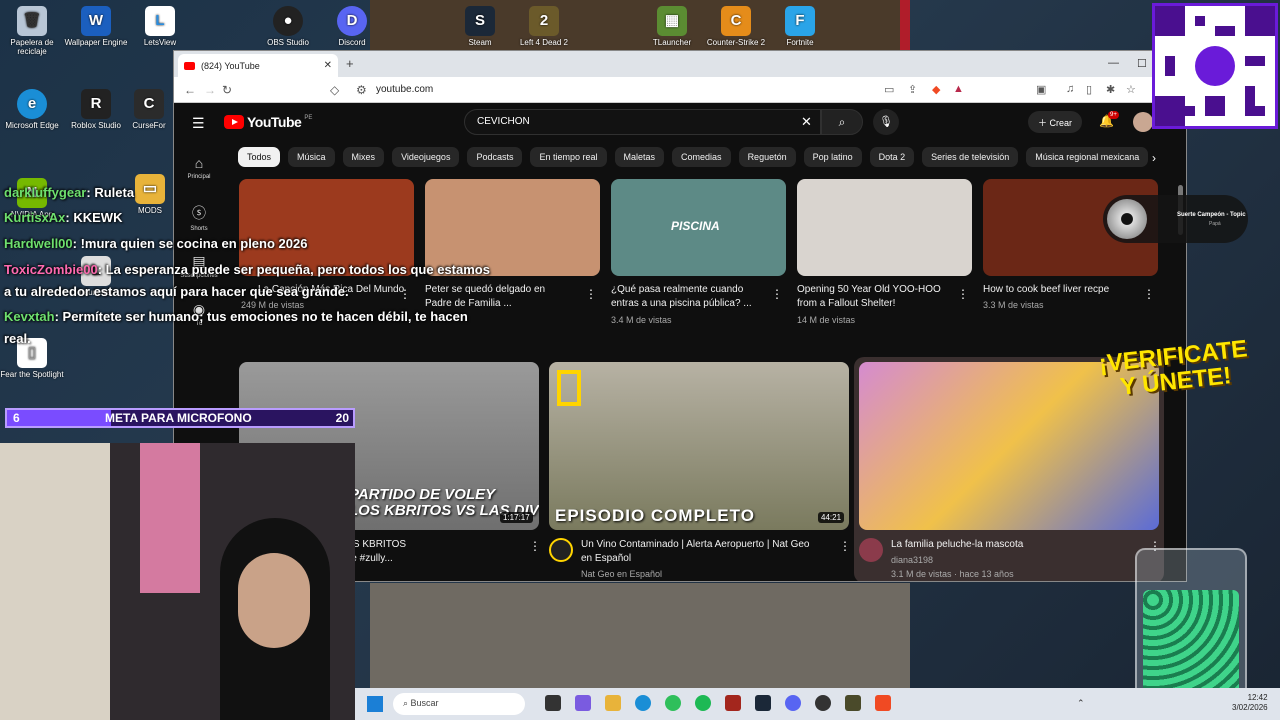 The width and height of the screenshot is (1280, 720). What do you see at coordinates (350, 63) in the screenshot?
I see `new-tab-button: +` at bounding box center [350, 63].